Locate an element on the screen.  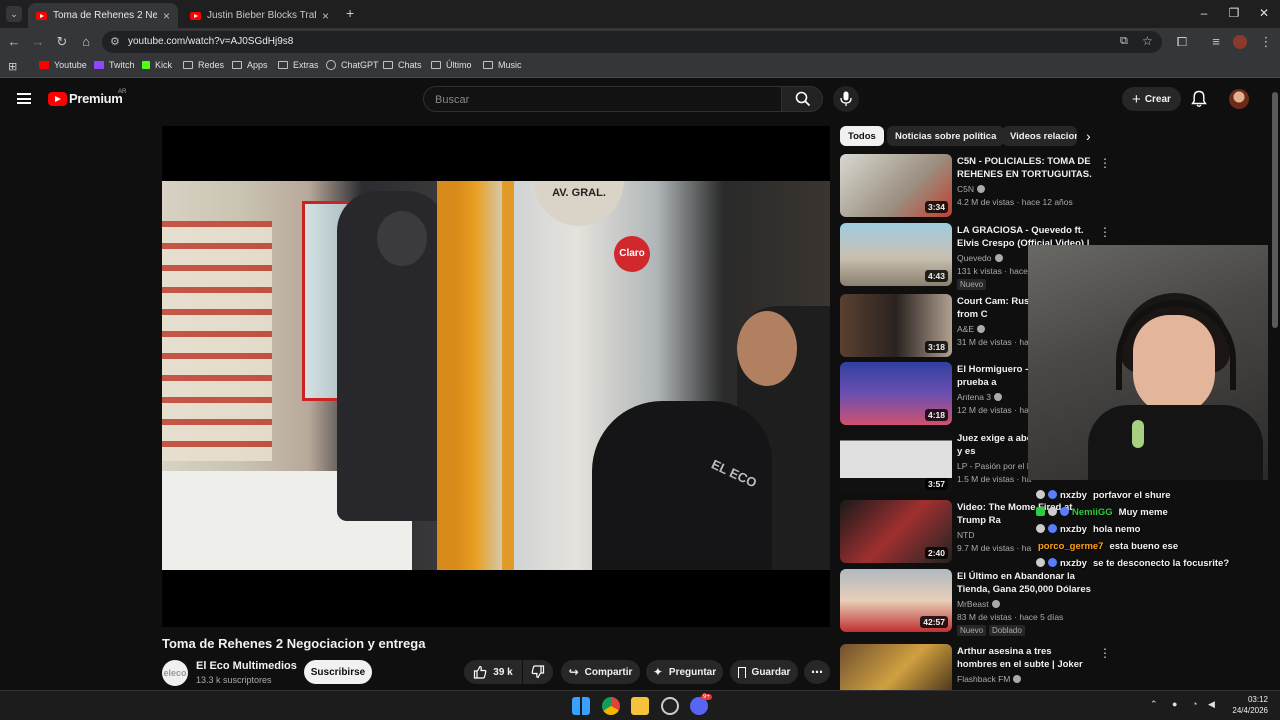
recommendation-channel: MrBeast is located at coordinates (978, 604).